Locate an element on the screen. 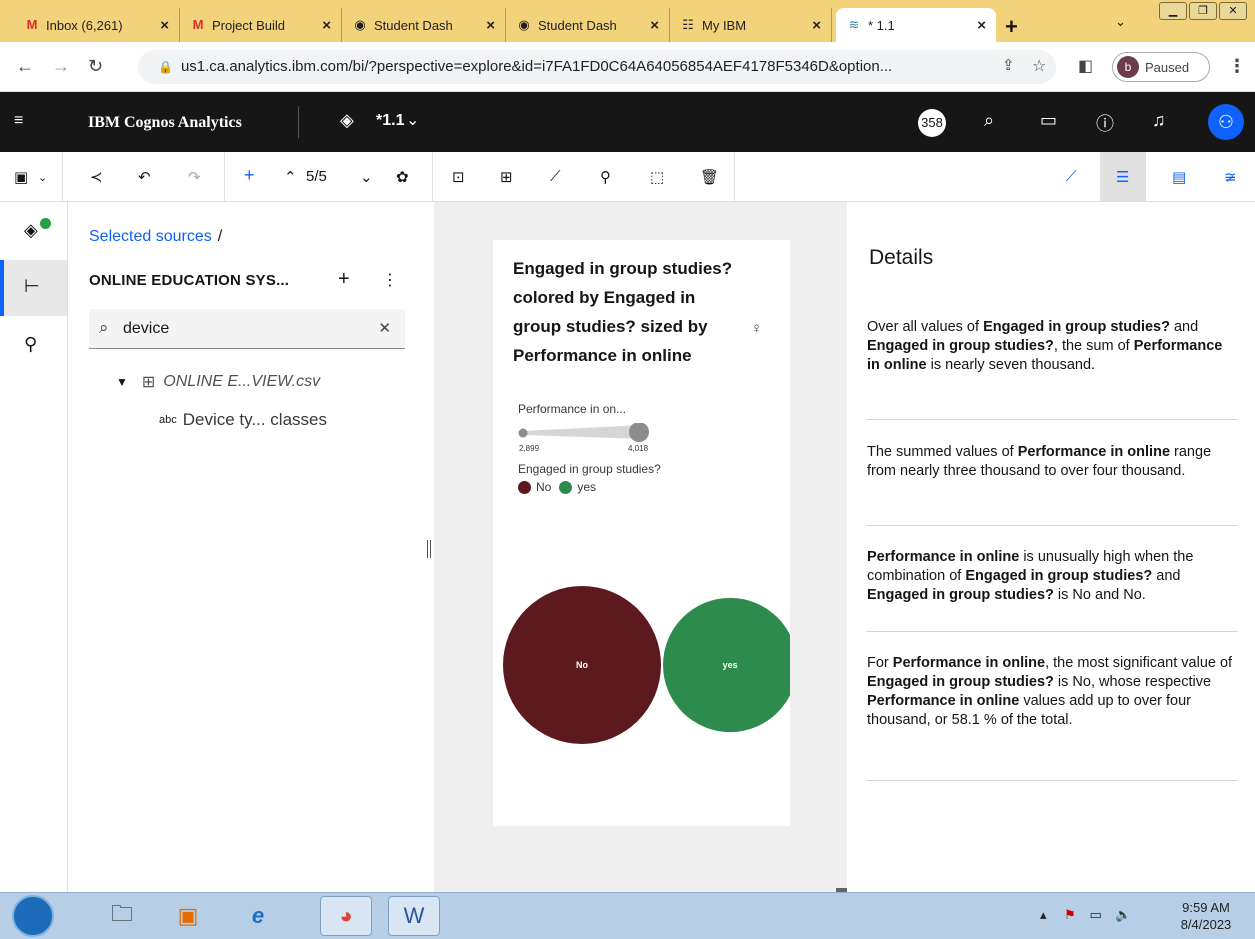 The height and width of the screenshot is (939, 1255). profile-button: b Paused is located at coordinates (1161, 67).